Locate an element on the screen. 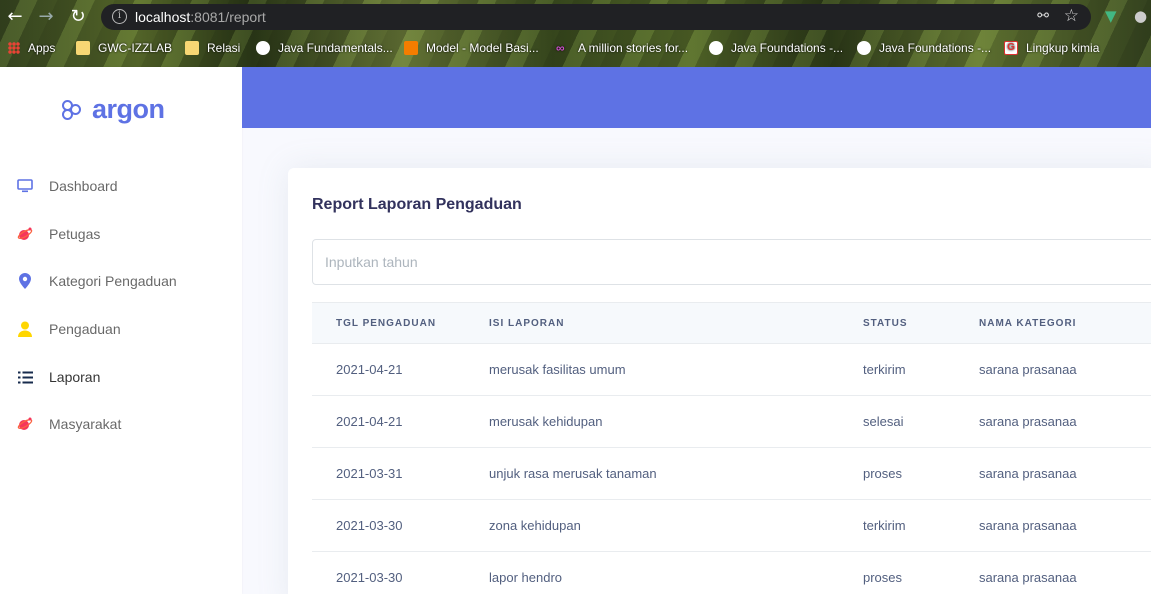 This screenshot has width=1151, height=594. apps-grid-icon is located at coordinates (14, 48).